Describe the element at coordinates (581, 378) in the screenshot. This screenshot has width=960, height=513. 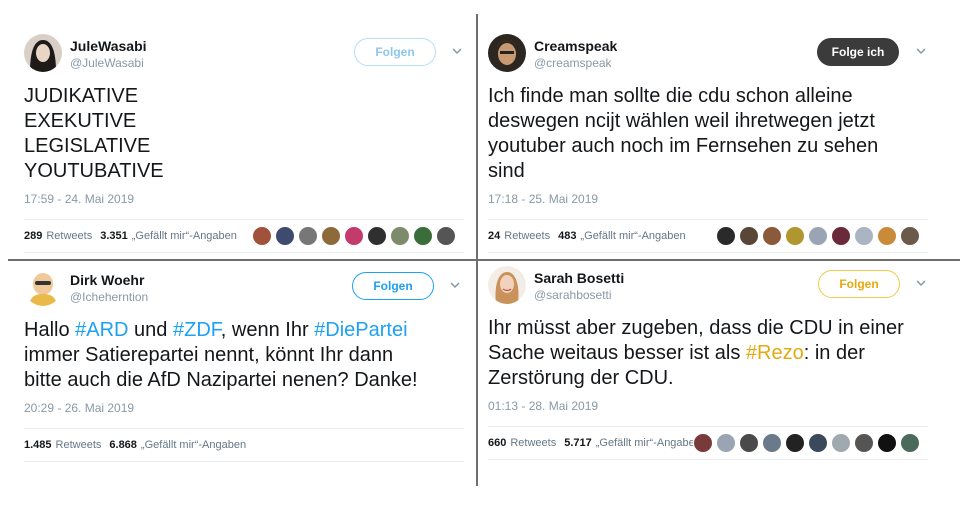
I see `tweet-text-line: Zerstörung der CDU.` at that location.